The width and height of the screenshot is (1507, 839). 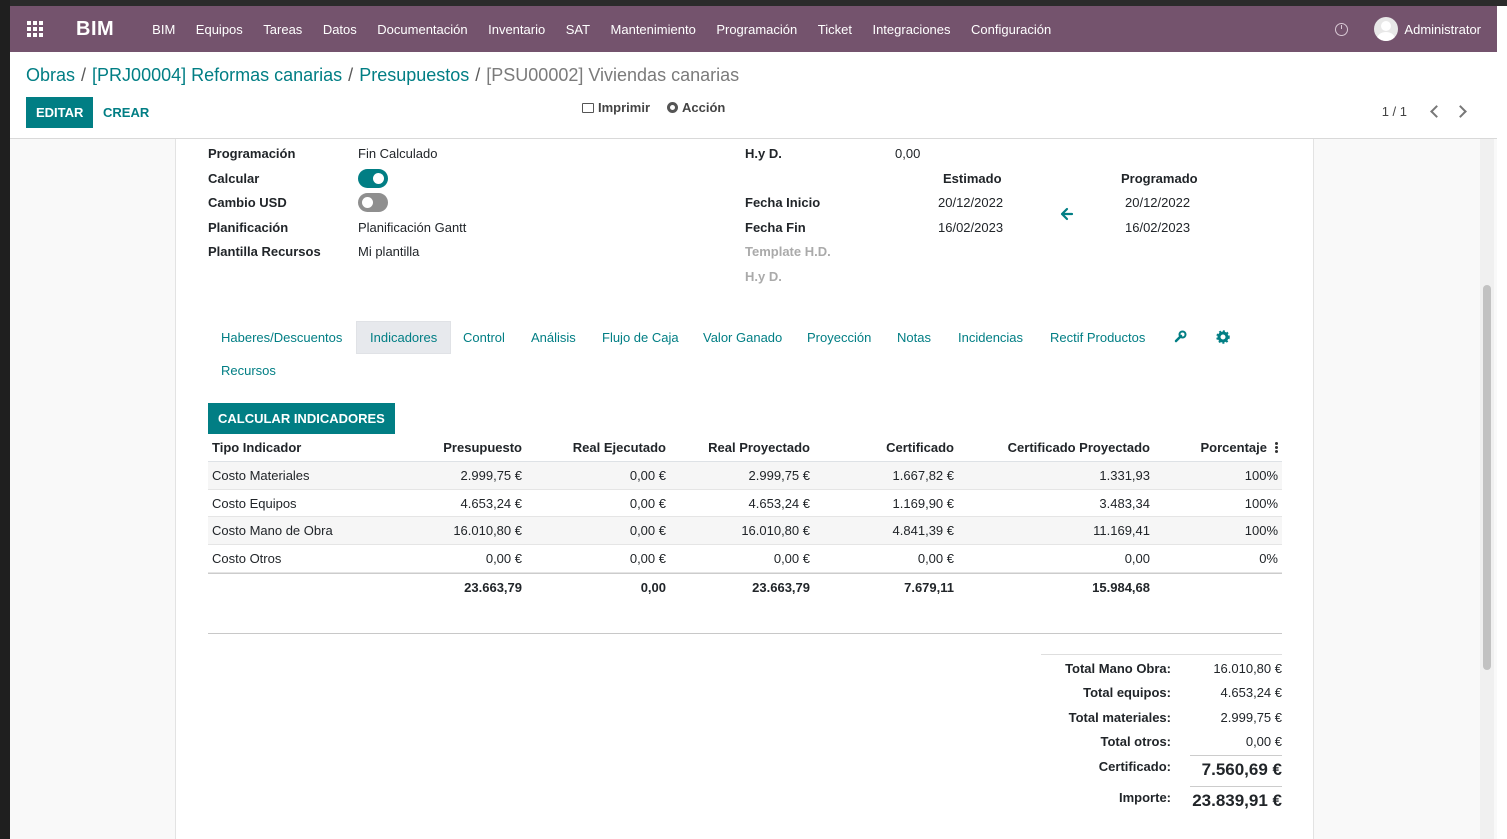 I want to click on header-presupuesto: Presupuesto, so click(x=482, y=447).